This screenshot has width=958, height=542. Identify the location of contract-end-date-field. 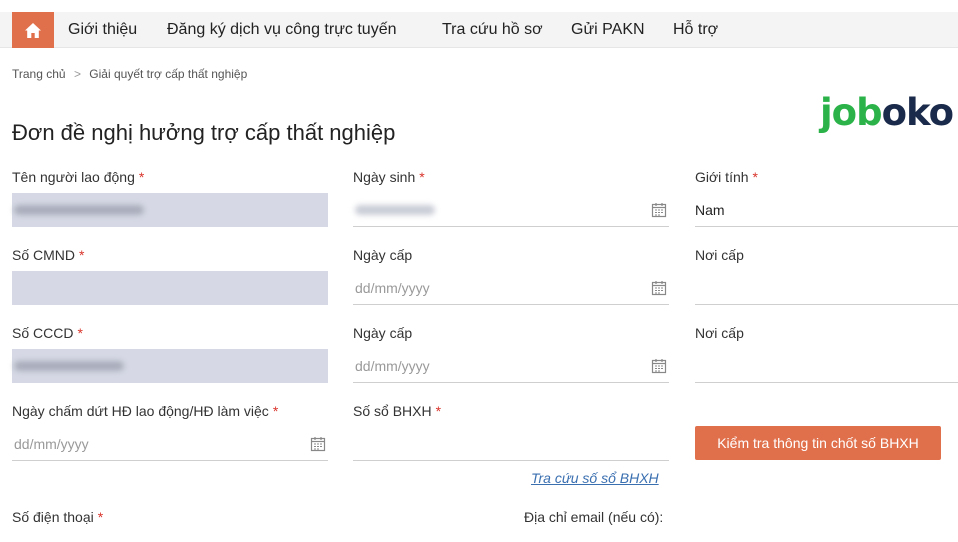
(170, 444).